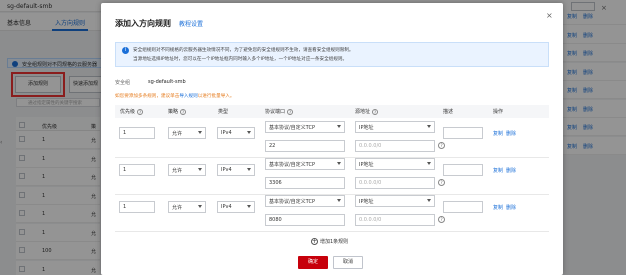 The width and height of the screenshot is (626, 275). What do you see at coordinates (498, 112) in the screenshot?
I see `header-operation: 操作` at bounding box center [498, 112].